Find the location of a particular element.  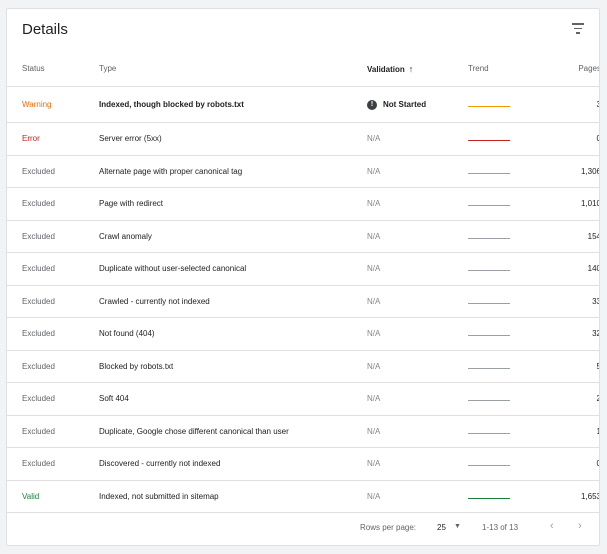

row-pages: 154 is located at coordinates (562, 236).